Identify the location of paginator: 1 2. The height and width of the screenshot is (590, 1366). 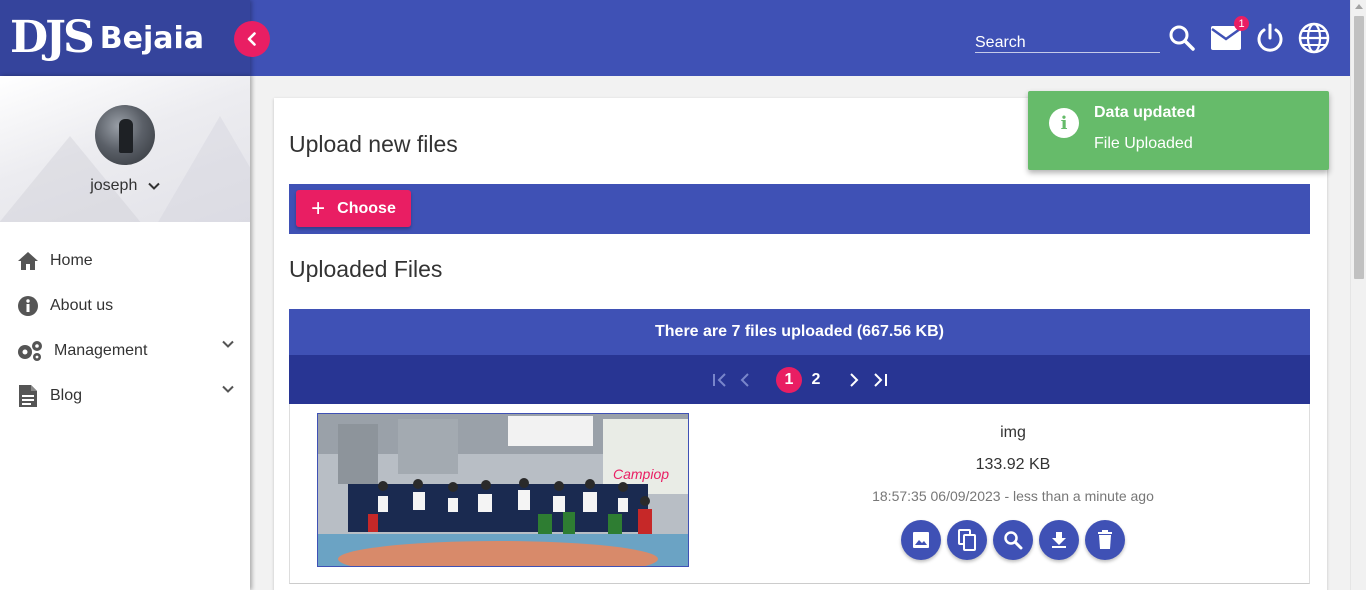
(799, 379).